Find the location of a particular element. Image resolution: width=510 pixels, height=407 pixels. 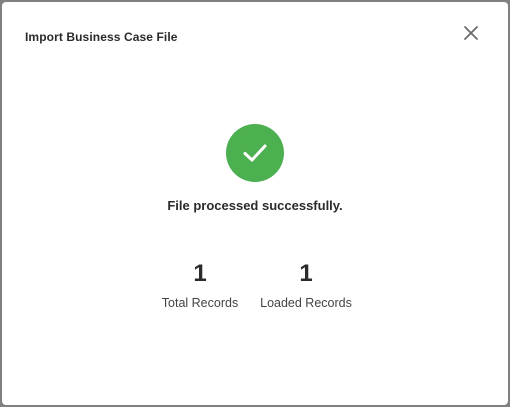

dialog-title: Import Business Case File is located at coordinates (101, 37).